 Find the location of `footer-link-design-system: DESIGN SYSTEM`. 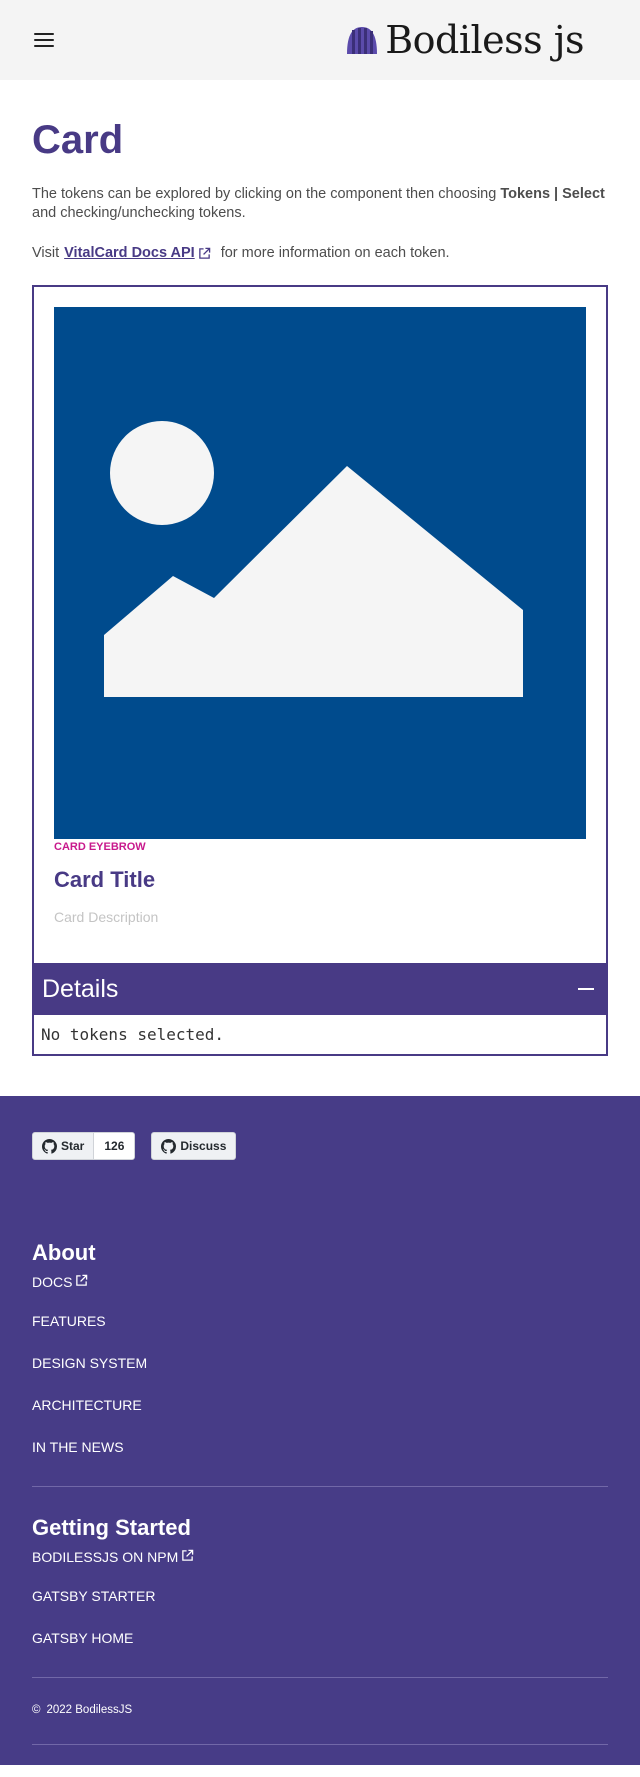

footer-link-design-system: DESIGN SYSTEM is located at coordinates (320, 1363).